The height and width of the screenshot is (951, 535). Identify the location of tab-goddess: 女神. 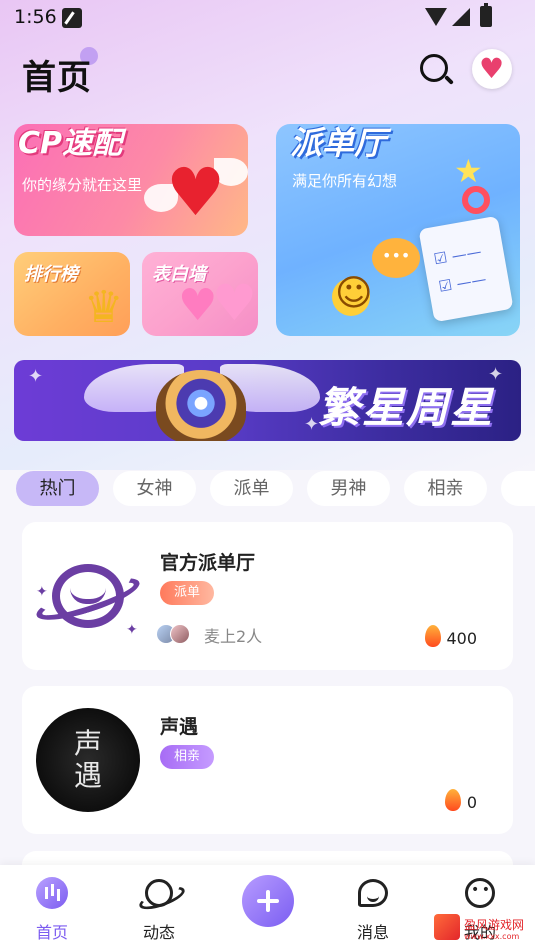
(154, 488).